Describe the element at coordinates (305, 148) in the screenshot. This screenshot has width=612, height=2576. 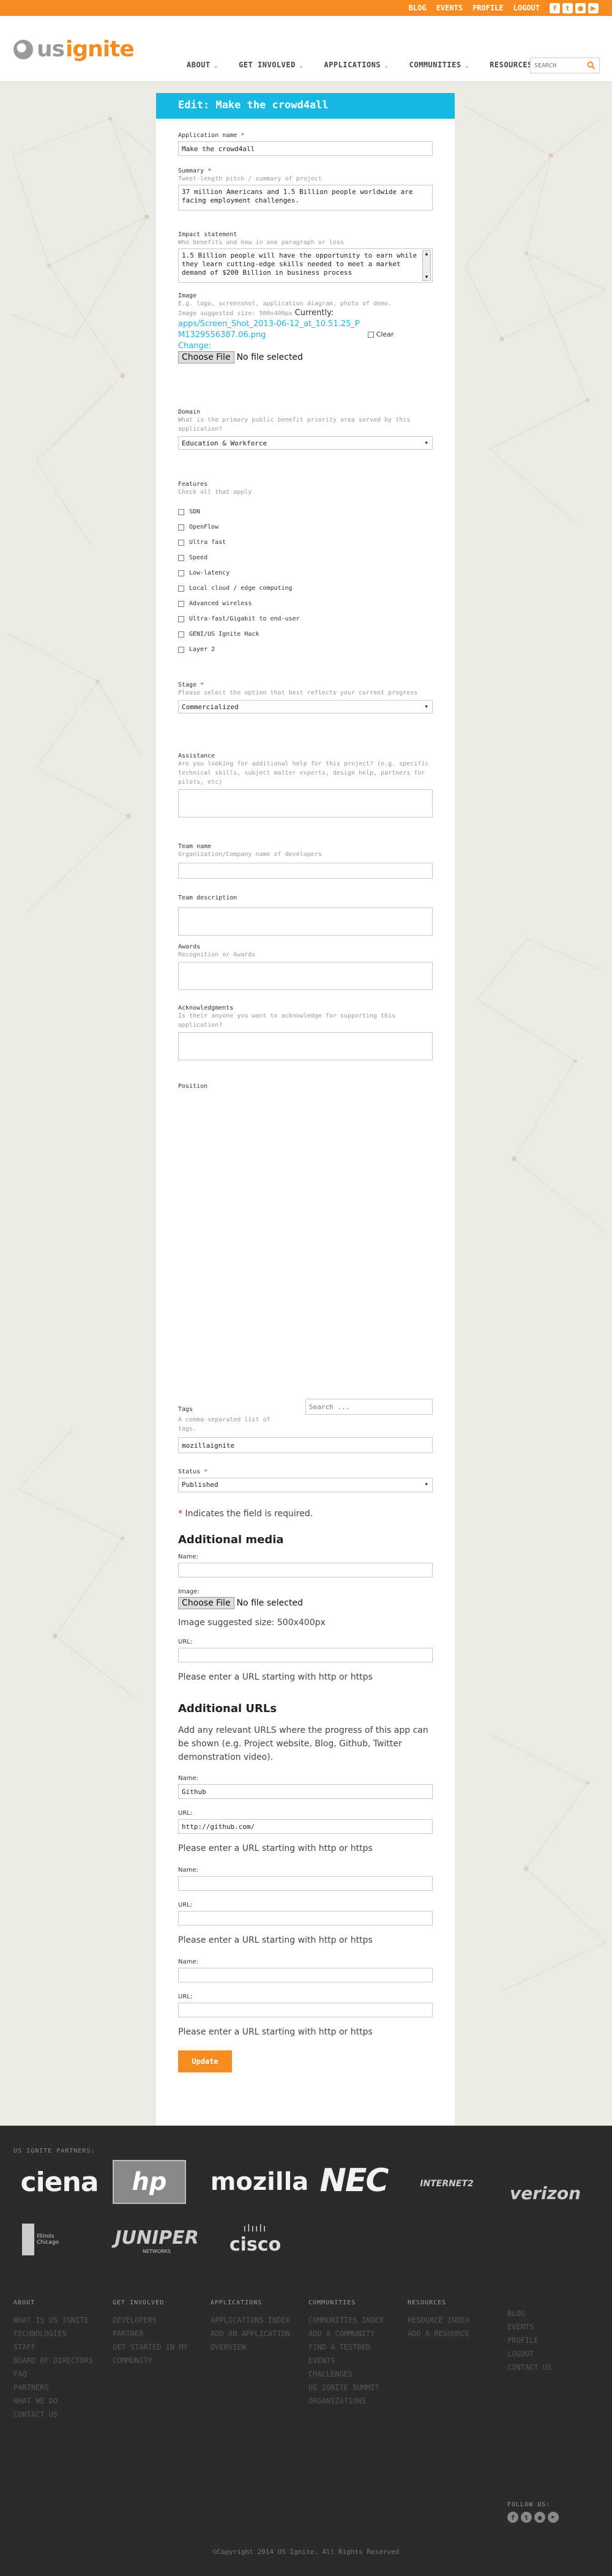
I see `app-name-input` at that location.